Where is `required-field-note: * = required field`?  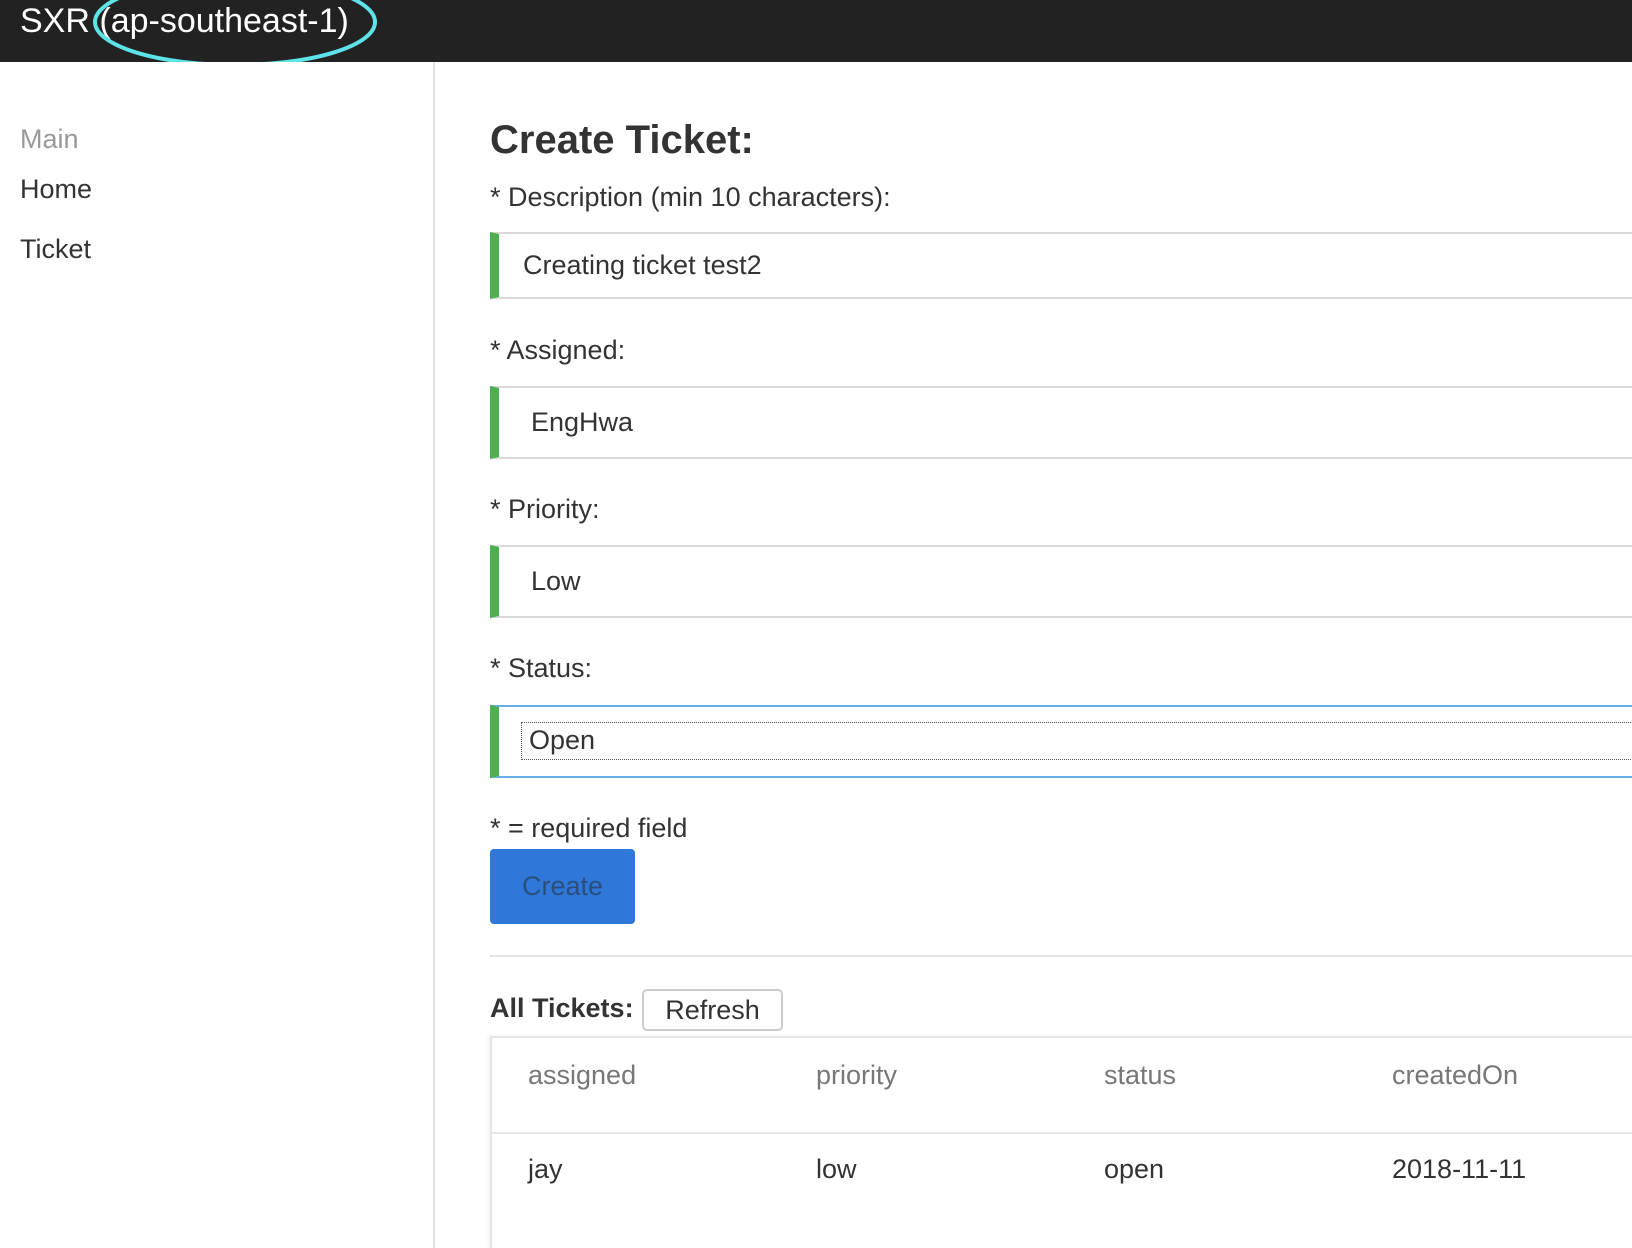
required-field-note: * = required field is located at coordinates (589, 828).